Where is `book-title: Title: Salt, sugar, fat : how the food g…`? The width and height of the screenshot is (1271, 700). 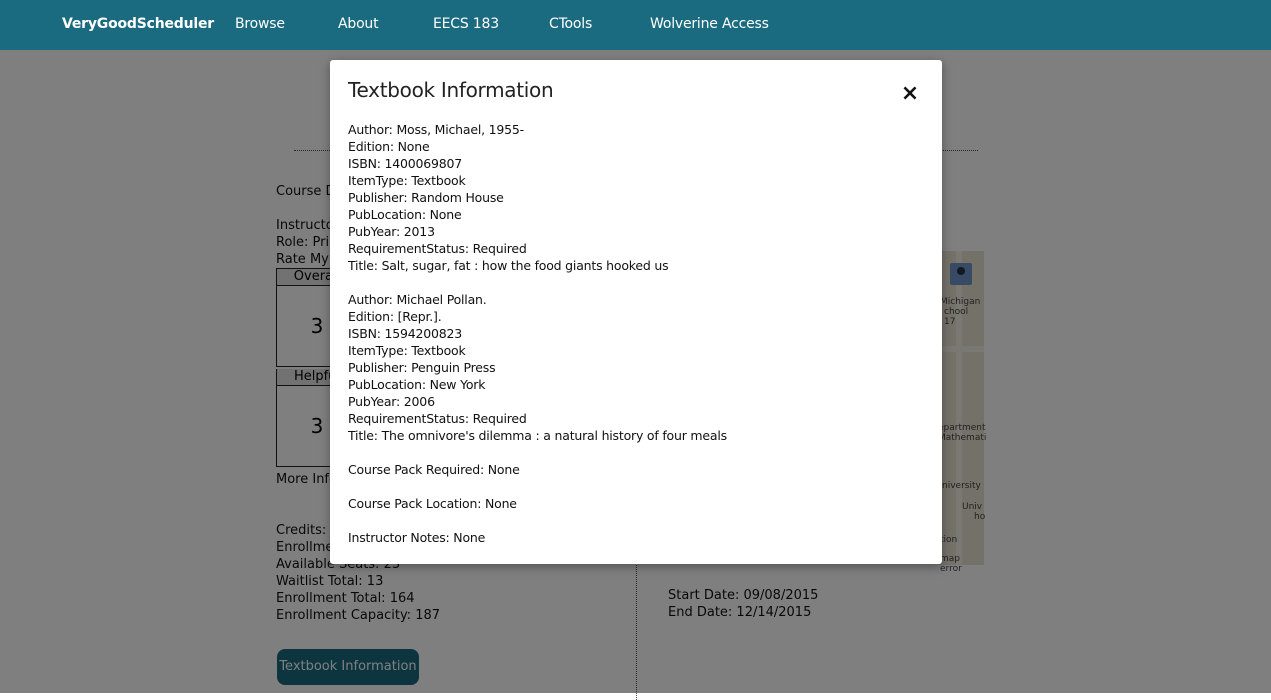
book-title: Title: Salt, sugar, fat : how the food g… is located at coordinates (508, 265).